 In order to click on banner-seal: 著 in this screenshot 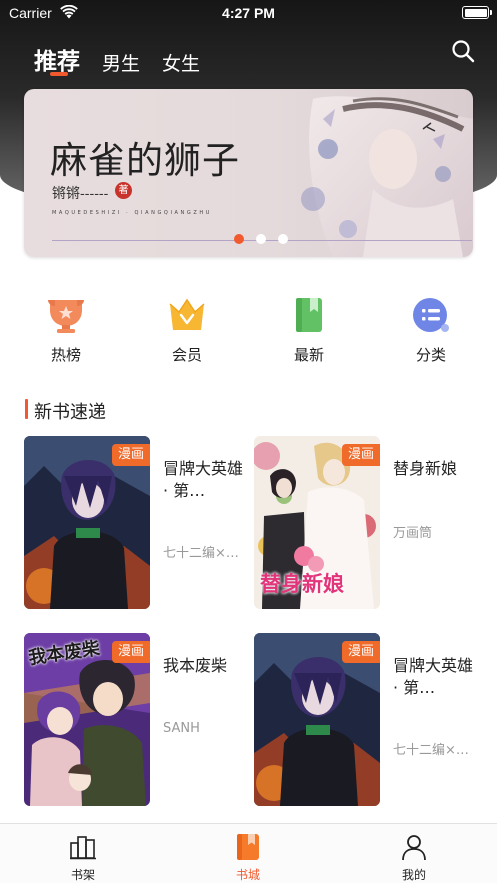, I will do `click(123, 190)`.